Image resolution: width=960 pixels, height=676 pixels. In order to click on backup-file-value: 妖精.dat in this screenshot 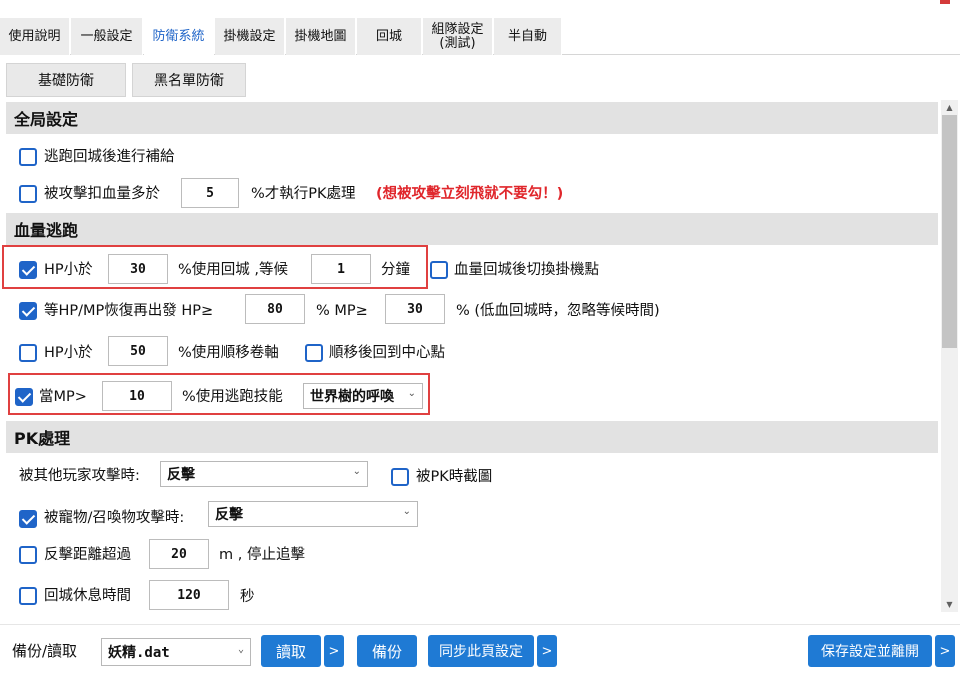, I will do `click(139, 653)`.